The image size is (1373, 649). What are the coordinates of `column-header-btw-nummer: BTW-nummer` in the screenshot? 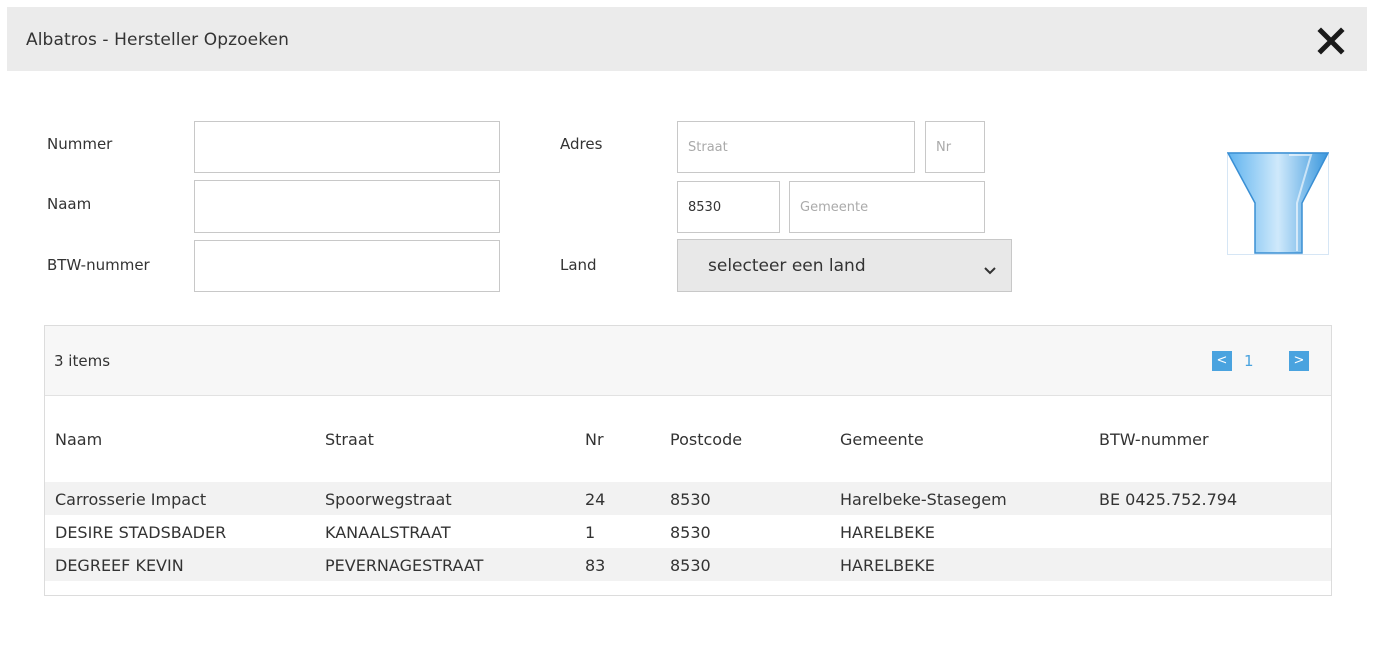 It's located at (1154, 439).